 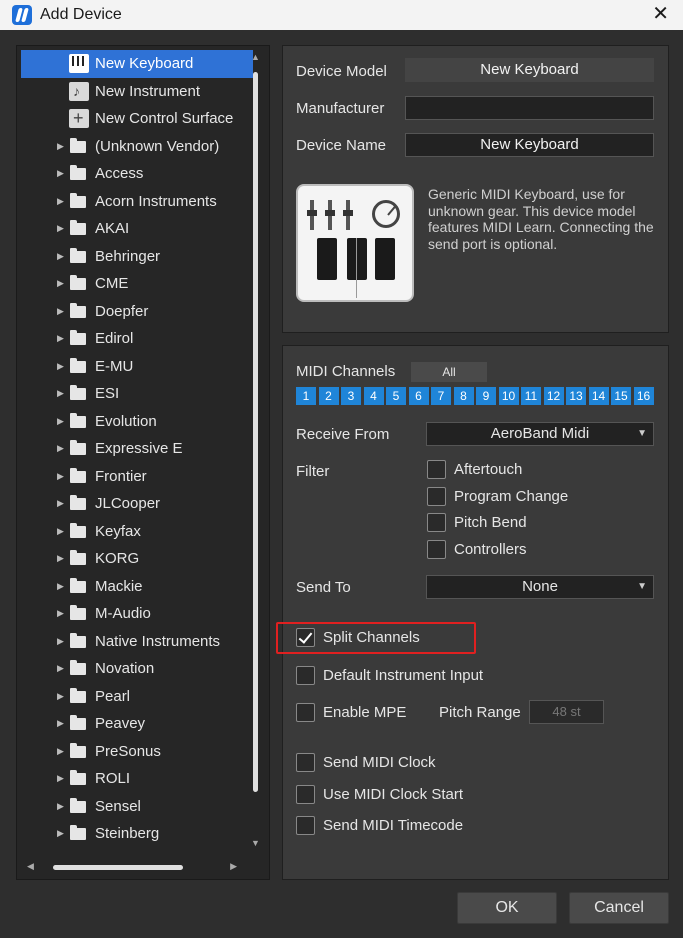 I want to click on tree-device-item: New Control Surface, so click(x=137, y=119).